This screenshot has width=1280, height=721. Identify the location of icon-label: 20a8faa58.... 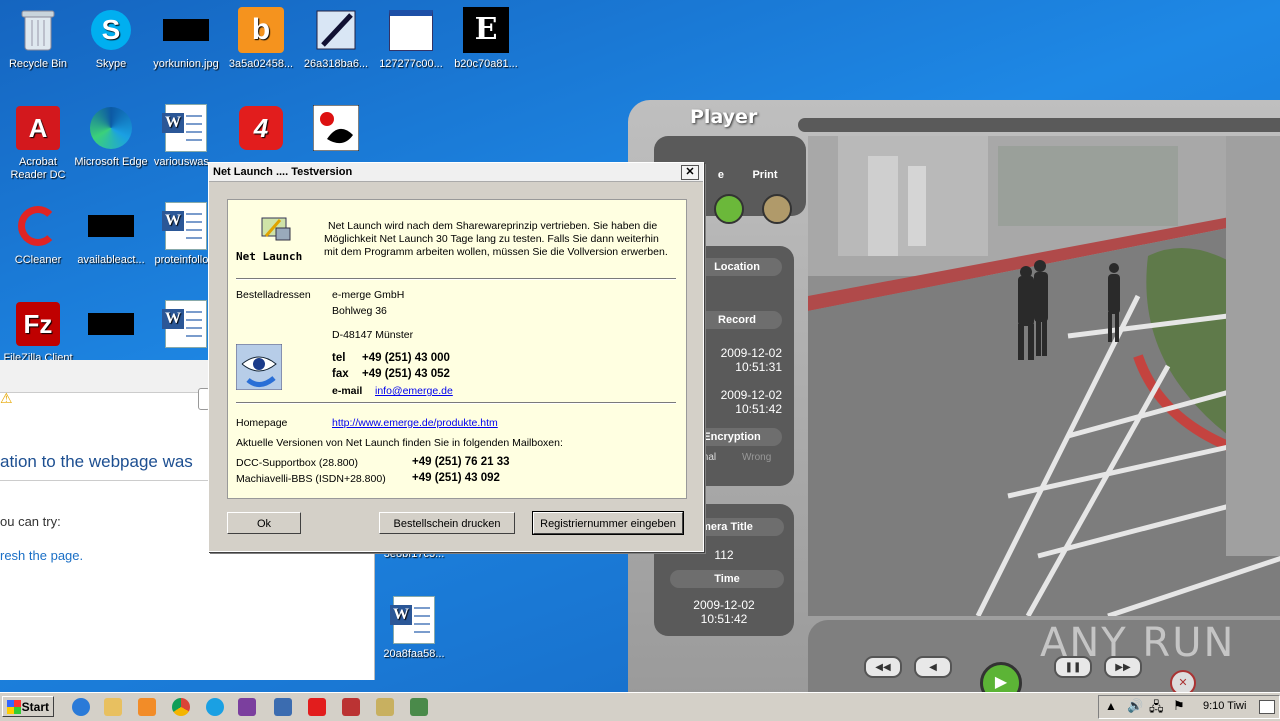
(414, 654).